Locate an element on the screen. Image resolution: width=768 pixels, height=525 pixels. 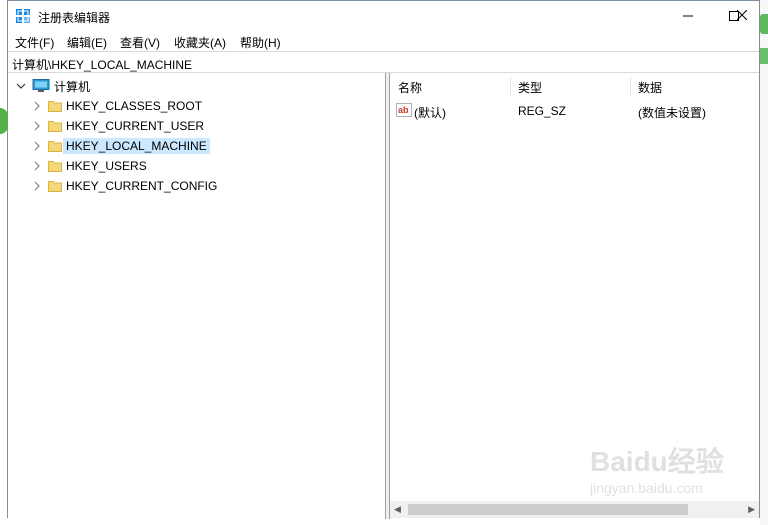
tree-item-users: HKEY_USERS is located at coordinates (88, 166).